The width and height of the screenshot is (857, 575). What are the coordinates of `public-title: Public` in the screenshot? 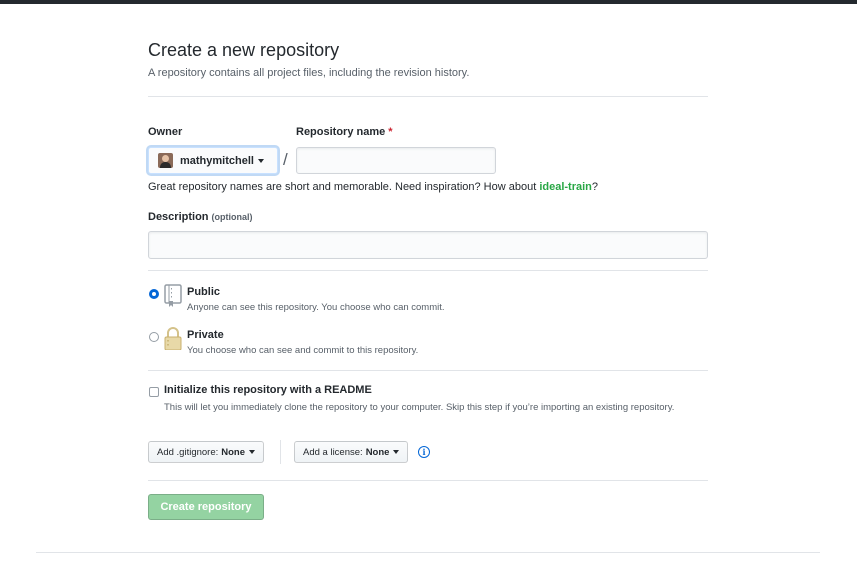 It's located at (204, 292).